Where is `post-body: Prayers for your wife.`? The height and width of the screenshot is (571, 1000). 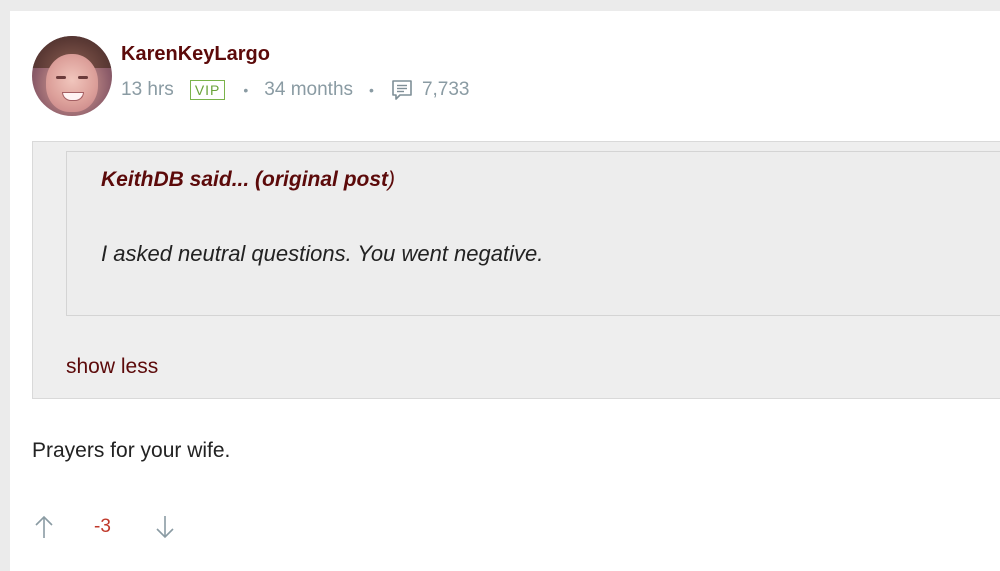
post-body: Prayers for your wife. is located at coordinates (131, 450).